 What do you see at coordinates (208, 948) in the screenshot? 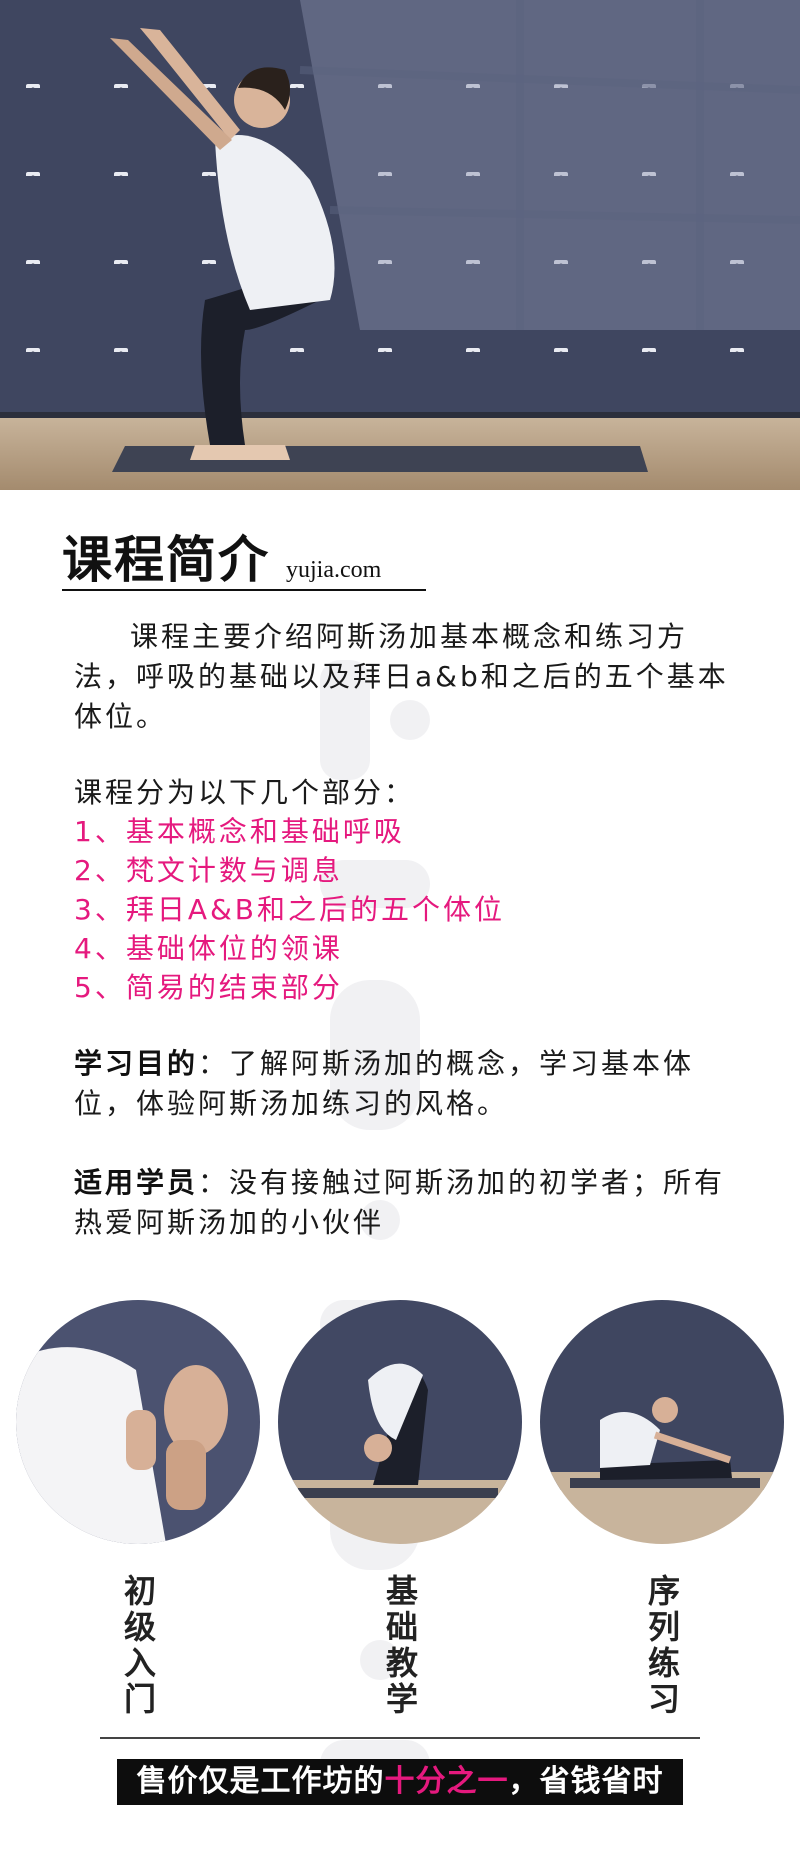
I see `list-item: 4、基础体位的领课` at bounding box center [208, 948].